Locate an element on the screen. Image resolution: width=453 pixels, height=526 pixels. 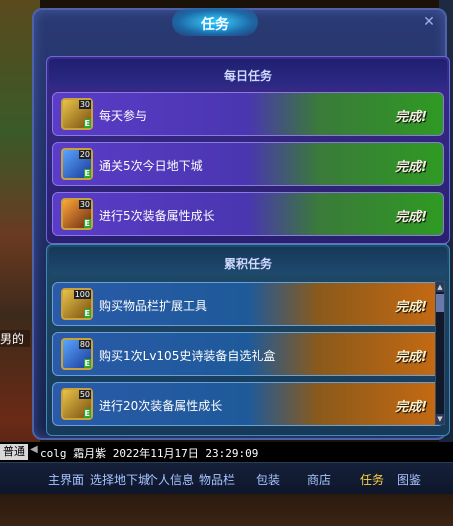
reward-count: 50 is located at coordinates (84, 394).